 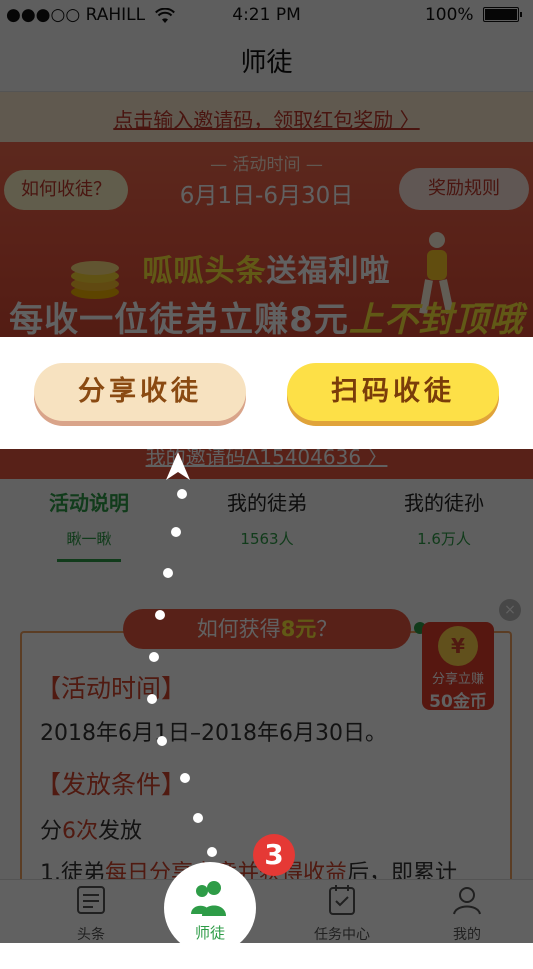 What do you see at coordinates (179, 320) in the screenshot?
I see `promo-main: 每收一位徒弟立赚8元` at bounding box center [179, 320].